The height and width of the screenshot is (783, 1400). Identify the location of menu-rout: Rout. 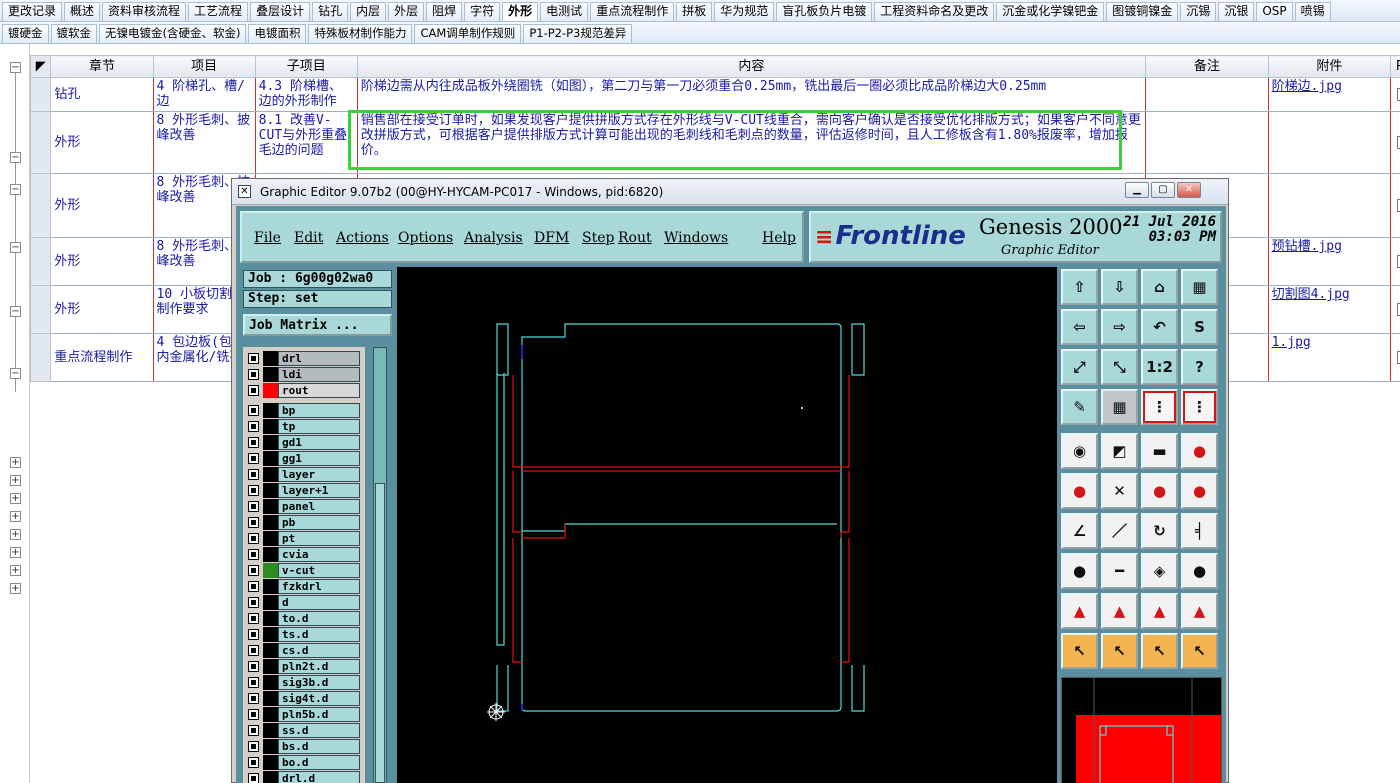
(635, 238).